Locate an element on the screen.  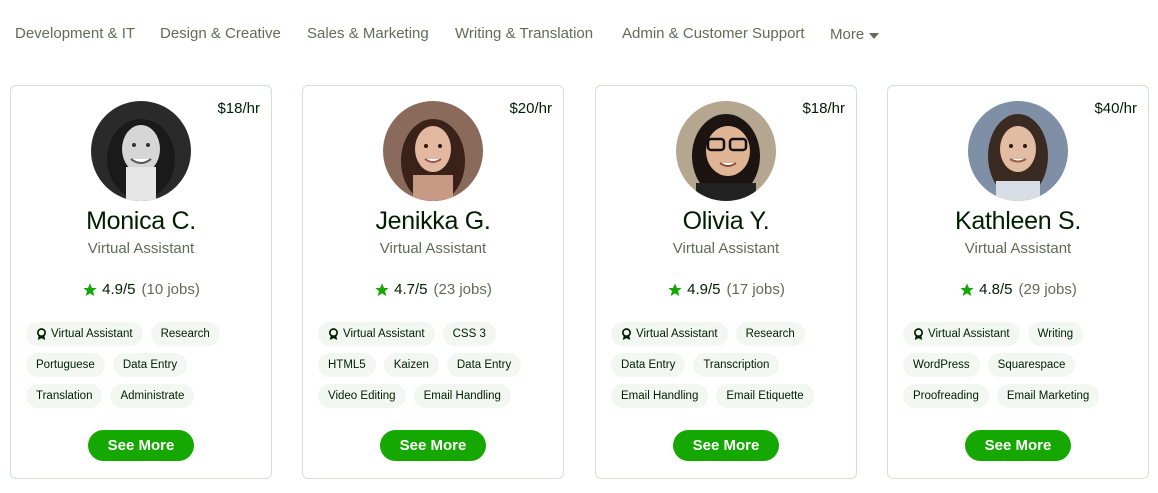
skill-tag: Email Etiquette is located at coordinates (765, 396).